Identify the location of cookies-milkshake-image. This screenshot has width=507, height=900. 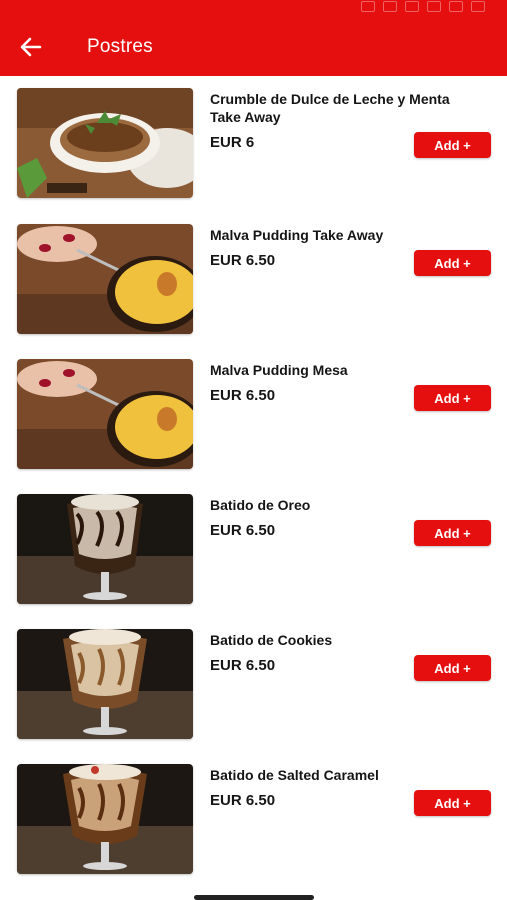
(105, 684).